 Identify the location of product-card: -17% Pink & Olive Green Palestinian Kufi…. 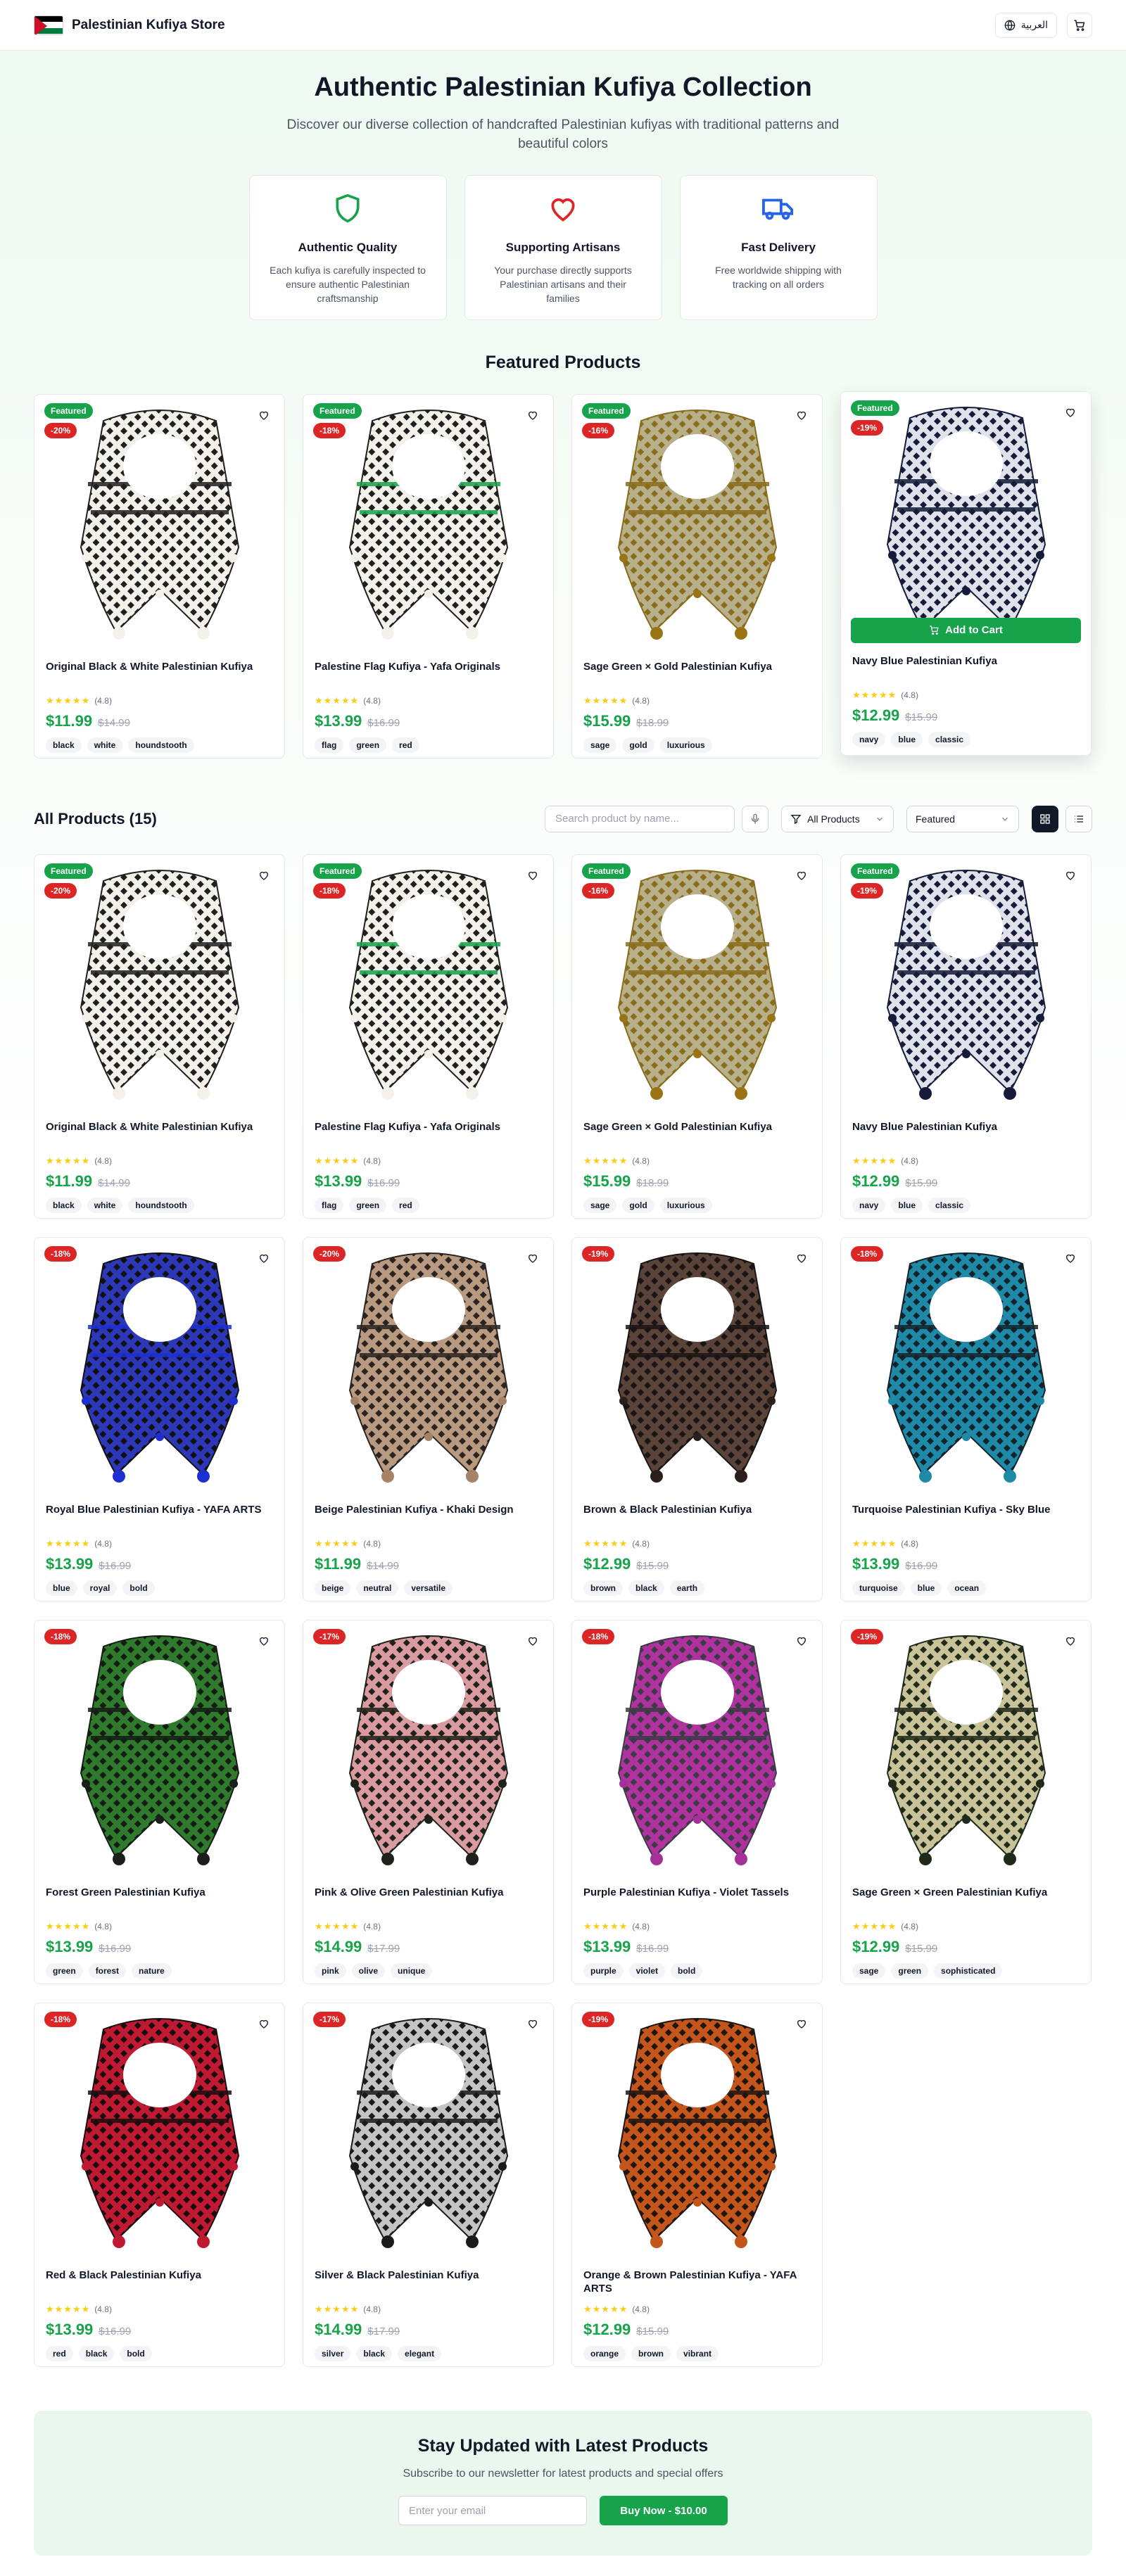
(428, 1801).